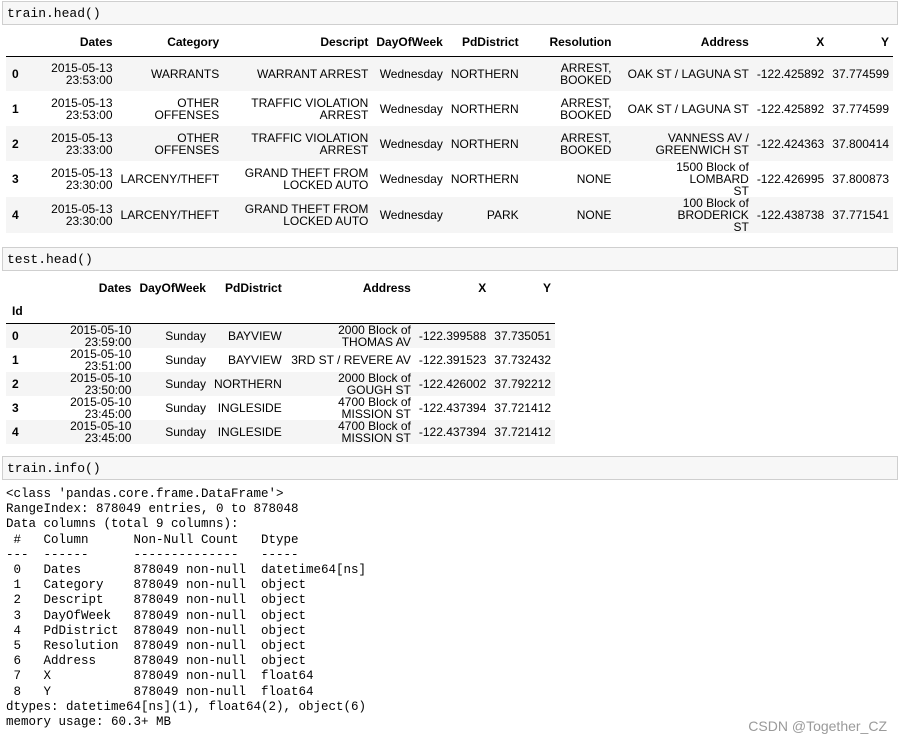  I want to click on table-cell: 2015-05-13 23:33:00, so click(82, 143).